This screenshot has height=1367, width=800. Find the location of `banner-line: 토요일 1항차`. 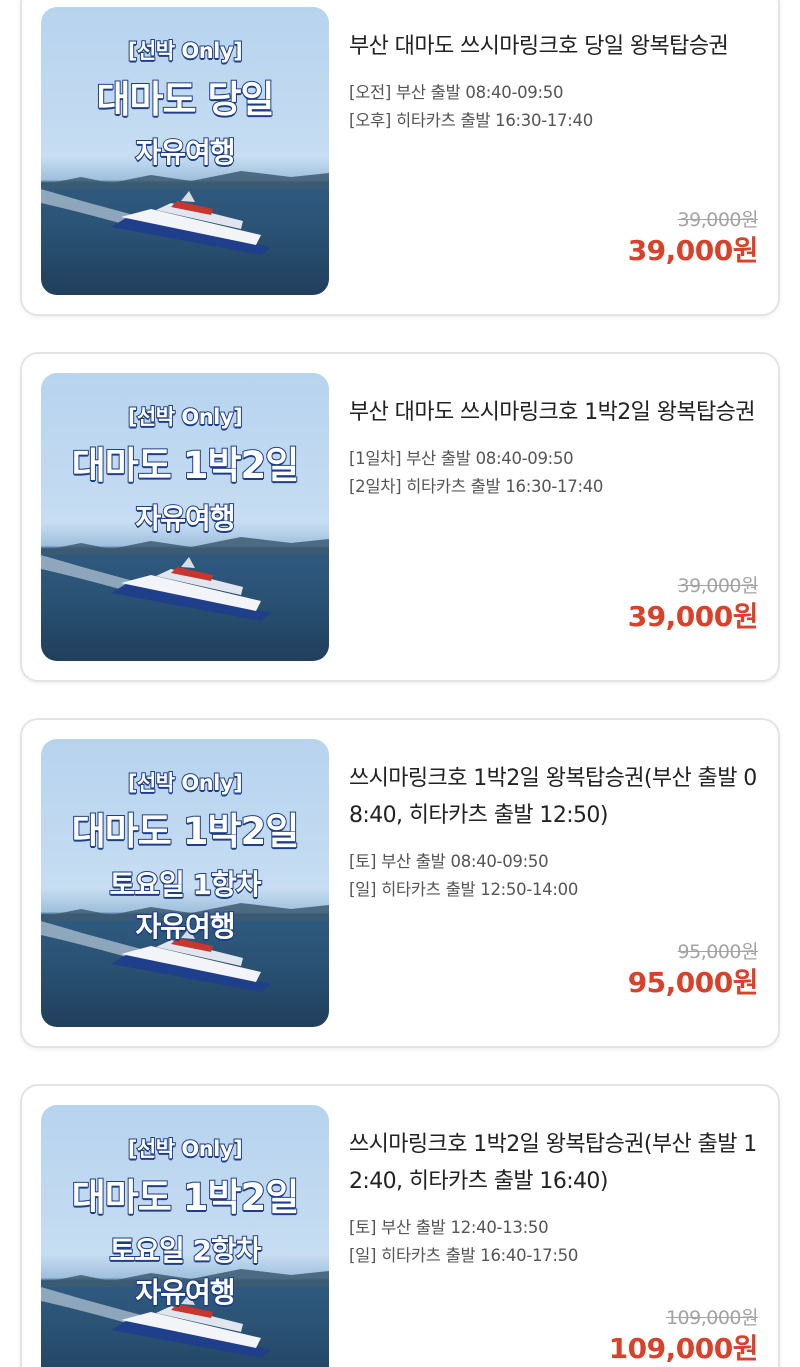

banner-line: 토요일 1항차 is located at coordinates (185, 884).